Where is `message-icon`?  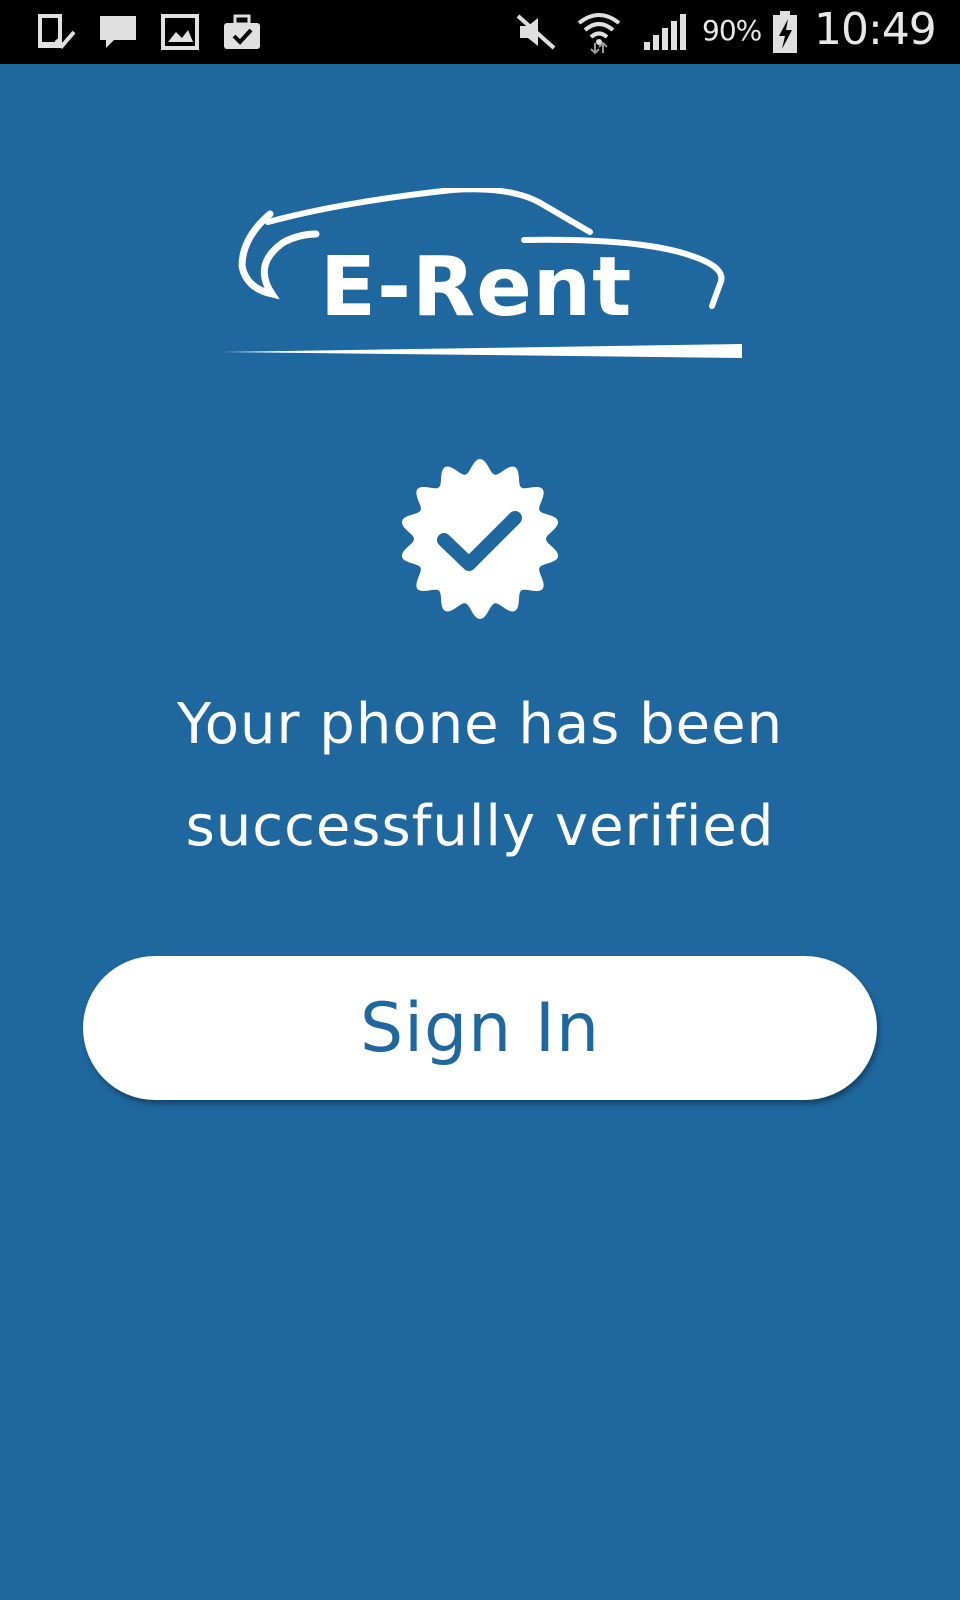 message-icon is located at coordinates (118, 32).